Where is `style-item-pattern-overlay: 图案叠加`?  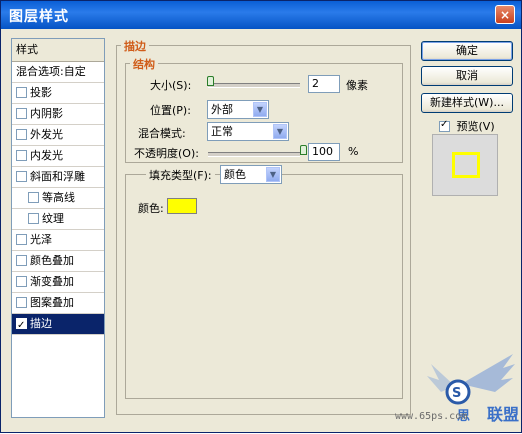 style-item-pattern-overlay: 图案叠加 is located at coordinates (58, 303).